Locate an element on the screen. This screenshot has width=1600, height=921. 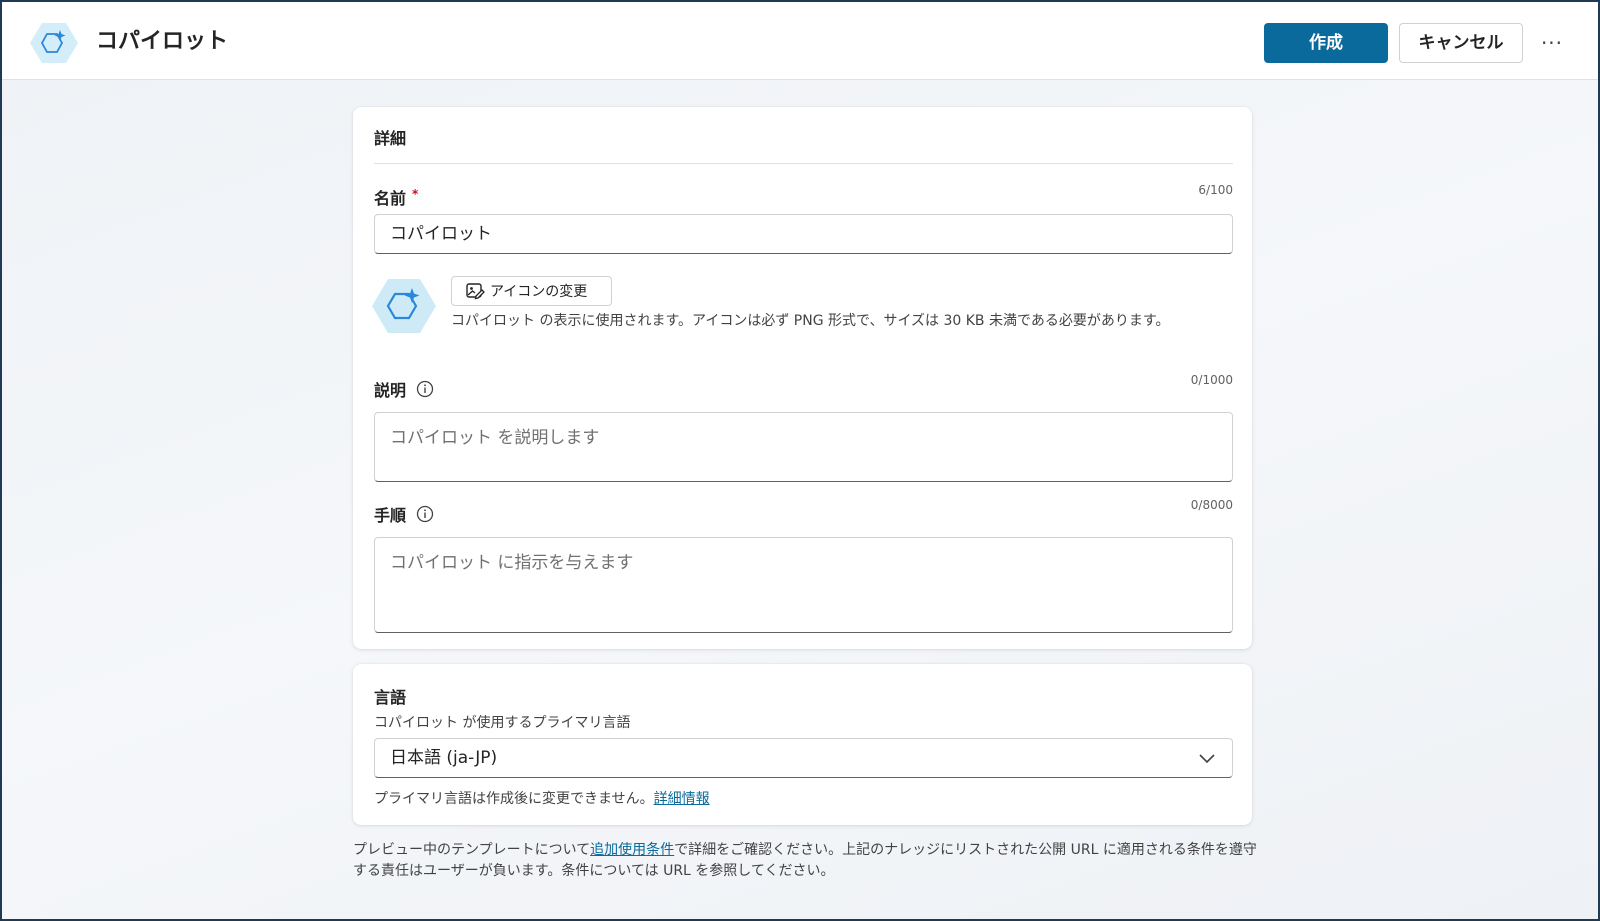
learn-more-link: 詳細情報 is located at coordinates (682, 799).